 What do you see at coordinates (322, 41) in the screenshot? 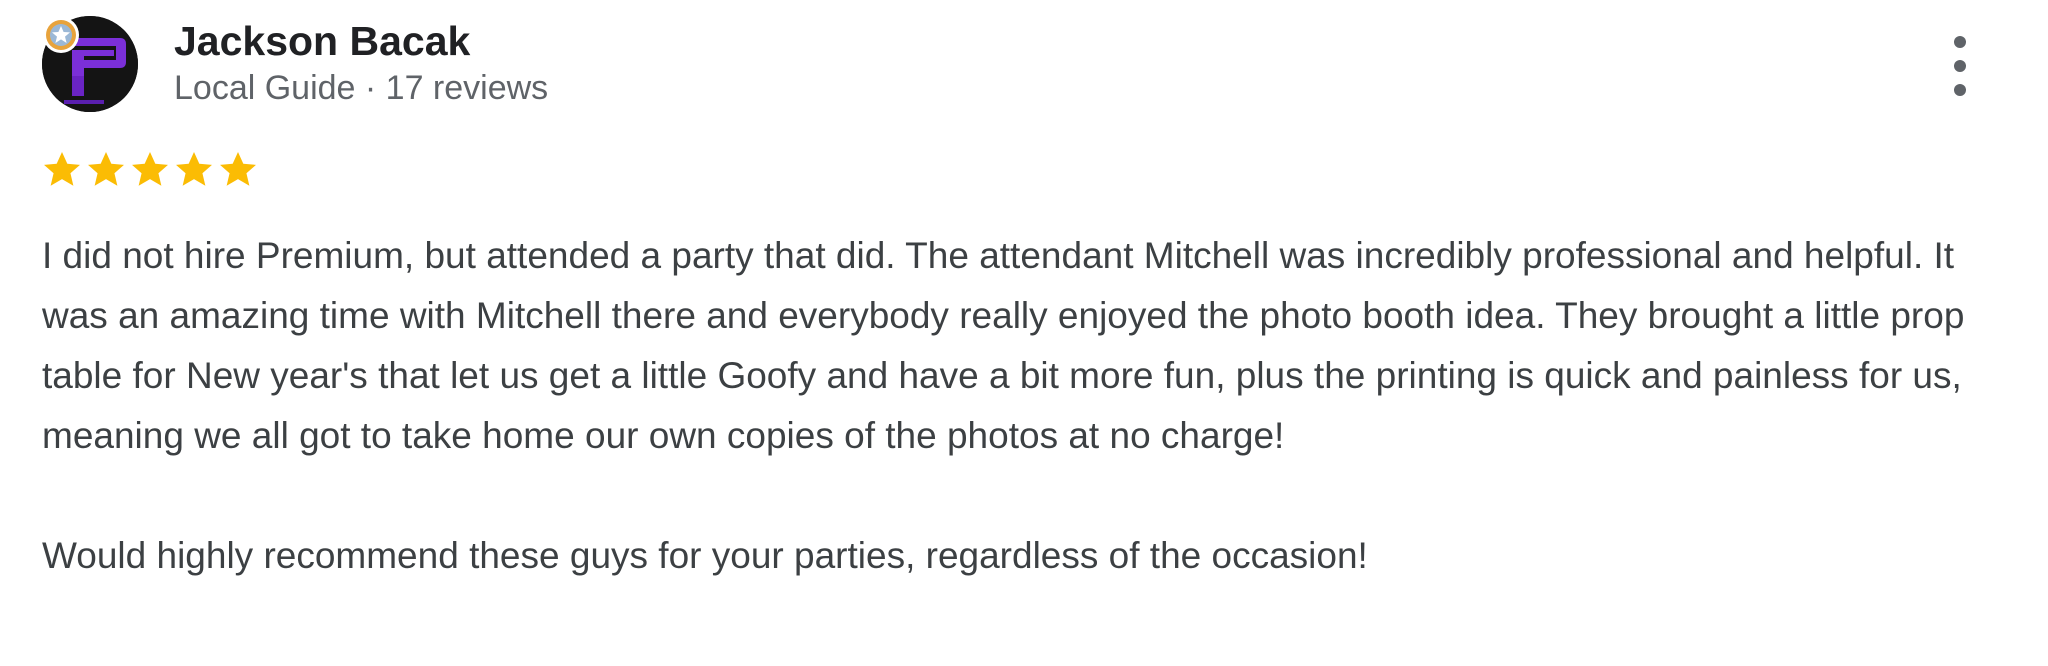
I see `reviewer-name: Jackson Bacak` at bounding box center [322, 41].